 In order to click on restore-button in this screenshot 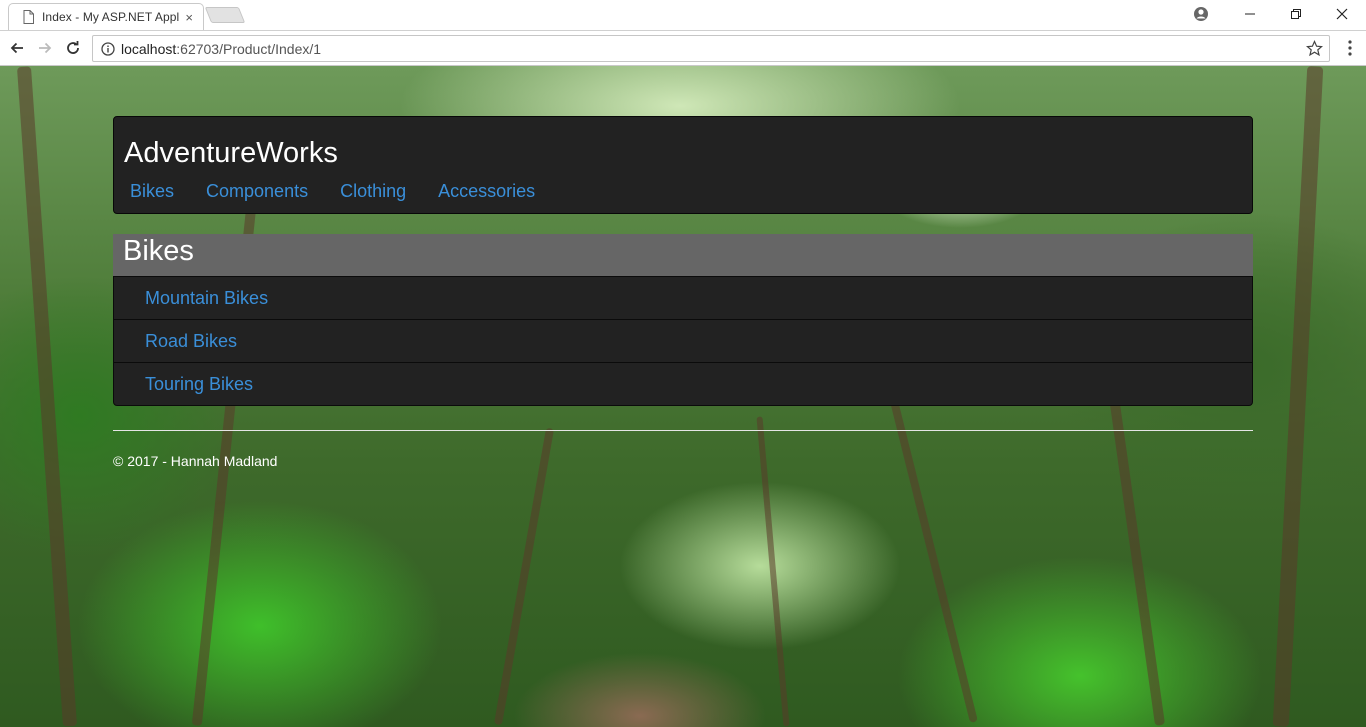, I will do `click(1296, 14)`.